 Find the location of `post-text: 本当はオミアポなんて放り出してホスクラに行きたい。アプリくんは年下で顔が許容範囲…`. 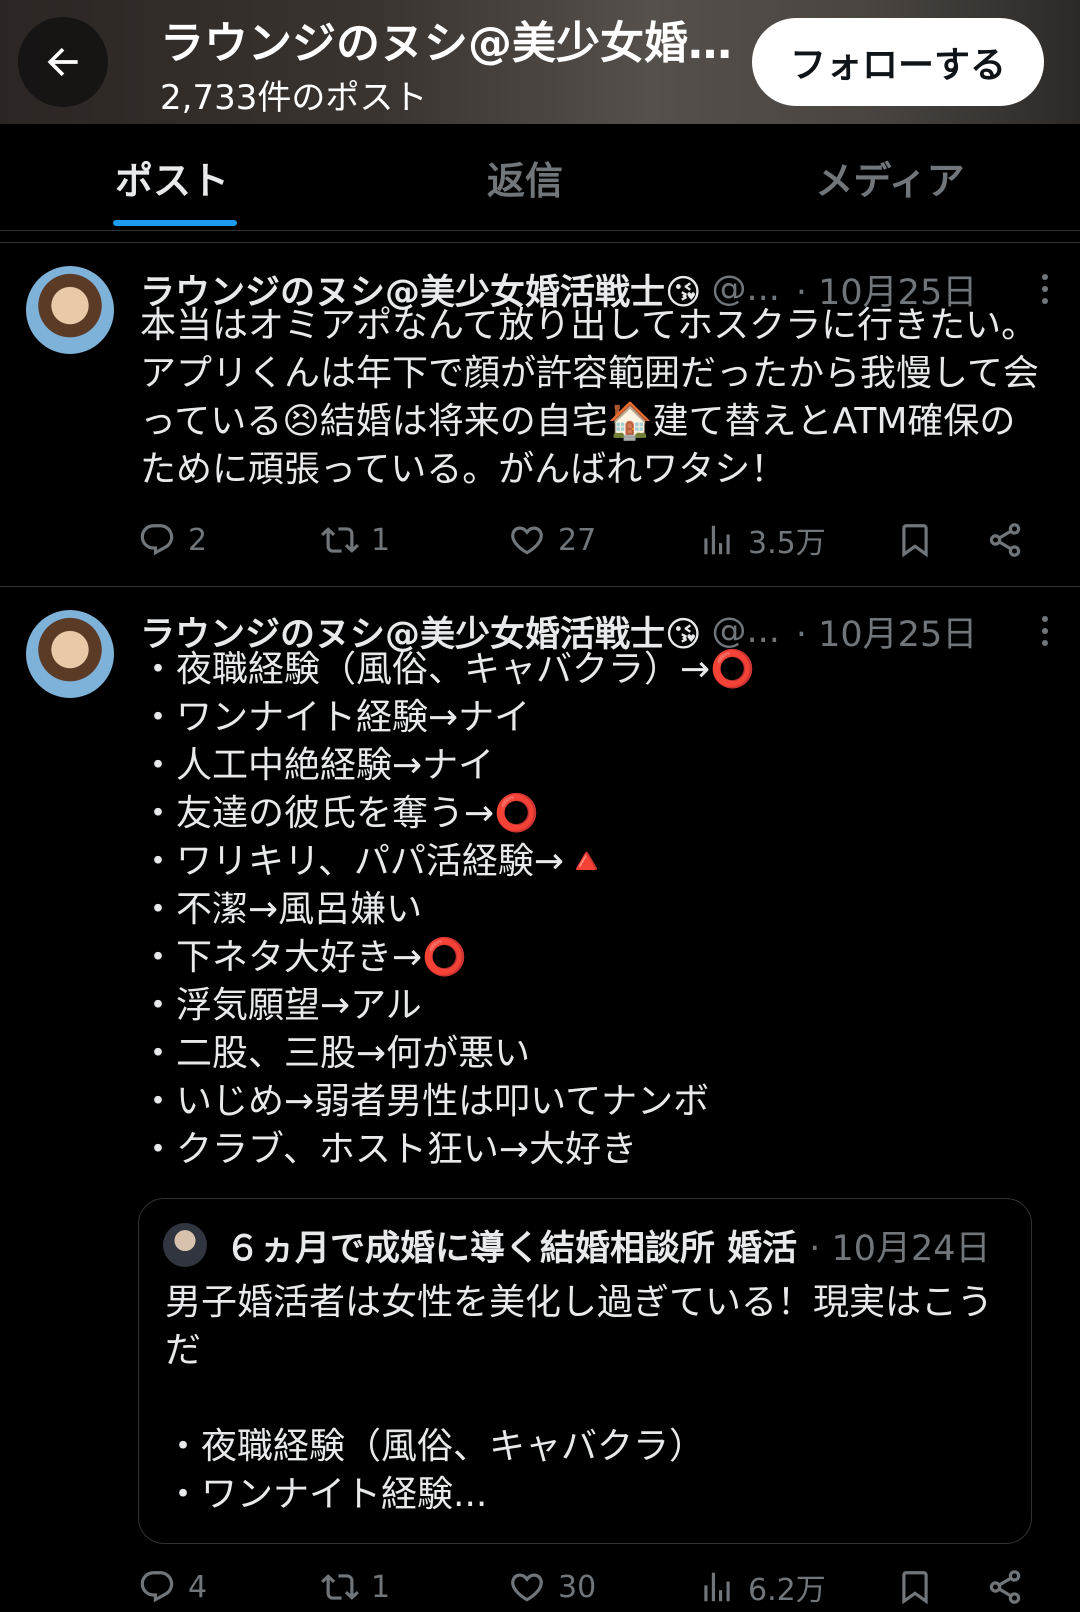

post-text: 本当はオミアポなんて放り出してホスクラに行きたい。アプリくんは年下で顔が許容範囲… is located at coordinates (589, 397).